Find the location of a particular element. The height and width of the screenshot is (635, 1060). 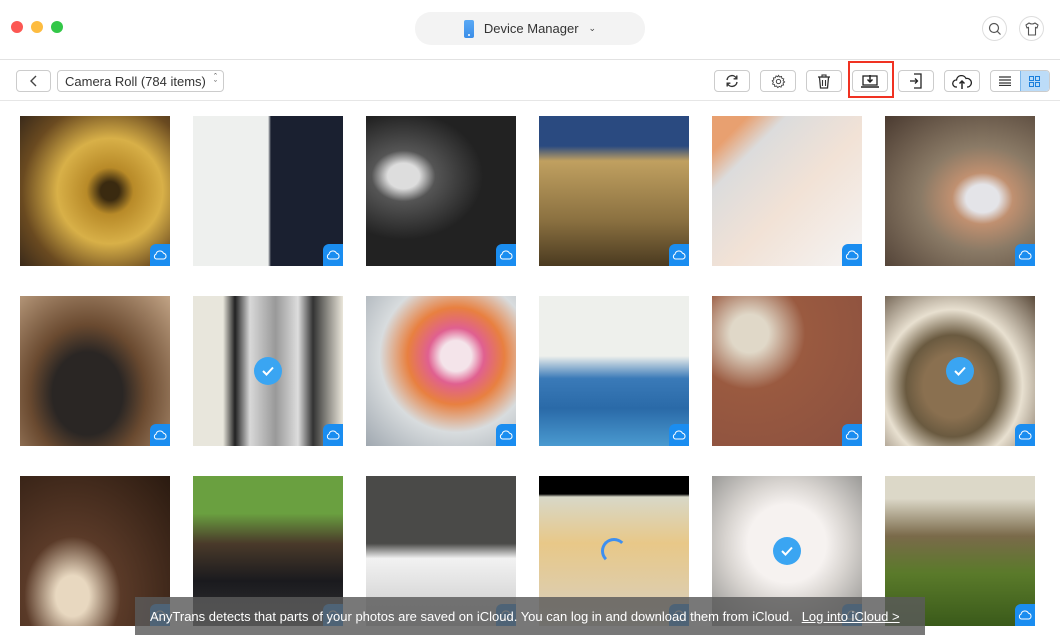

album-select: Camera Roll (784 items) ˆˇ is located at coordinates (140, 81).